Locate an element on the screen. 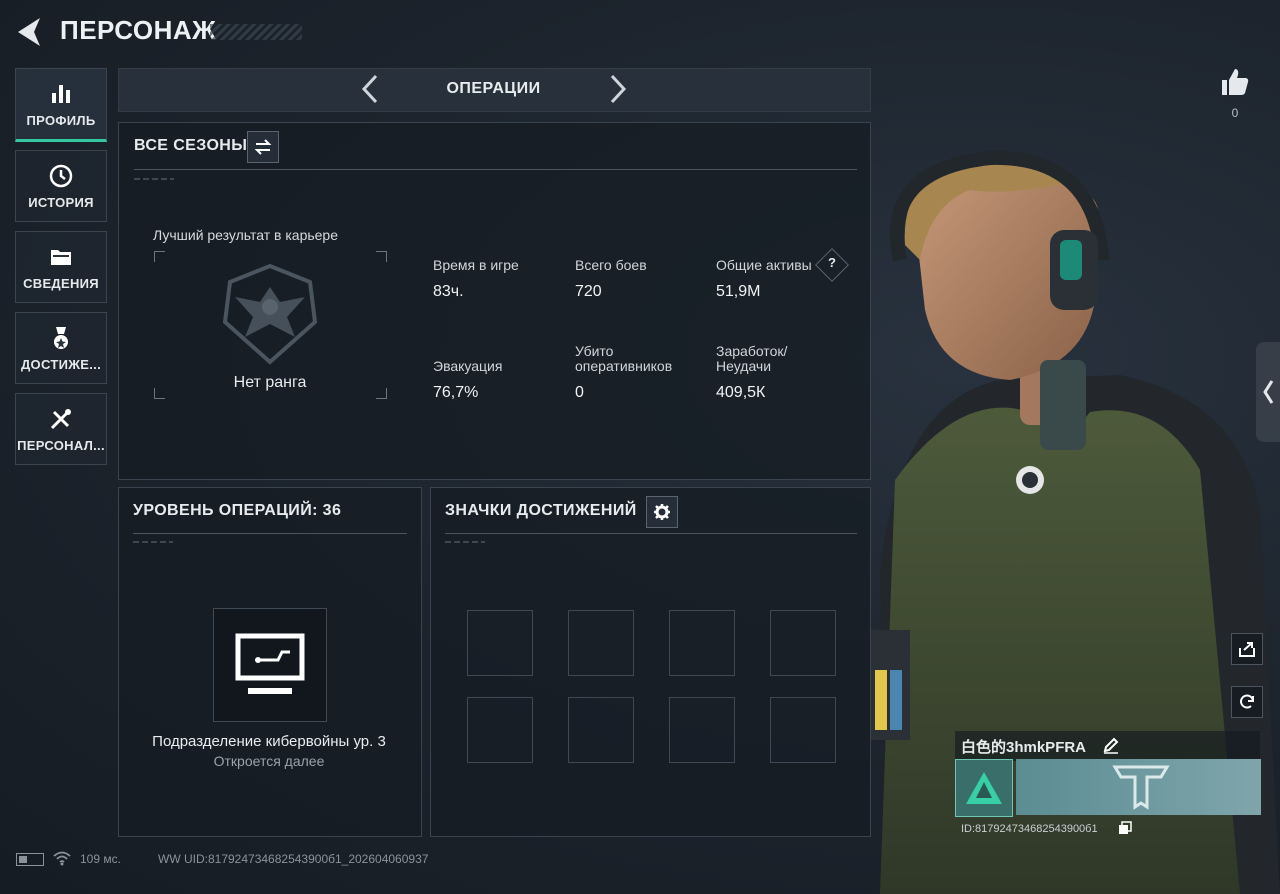 The width and height of the screenshot is (1280, 894). triangle-rank-icon is located at coordinates (984, 788).